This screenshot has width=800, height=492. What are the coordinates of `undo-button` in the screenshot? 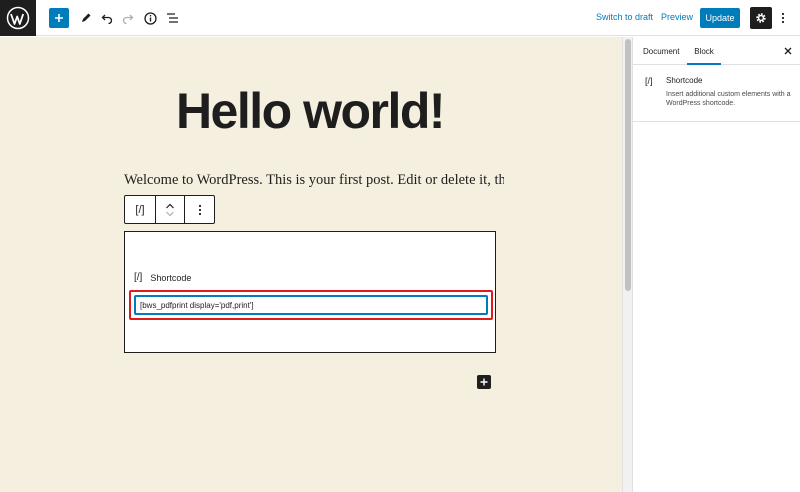 It's located at (107, 18).